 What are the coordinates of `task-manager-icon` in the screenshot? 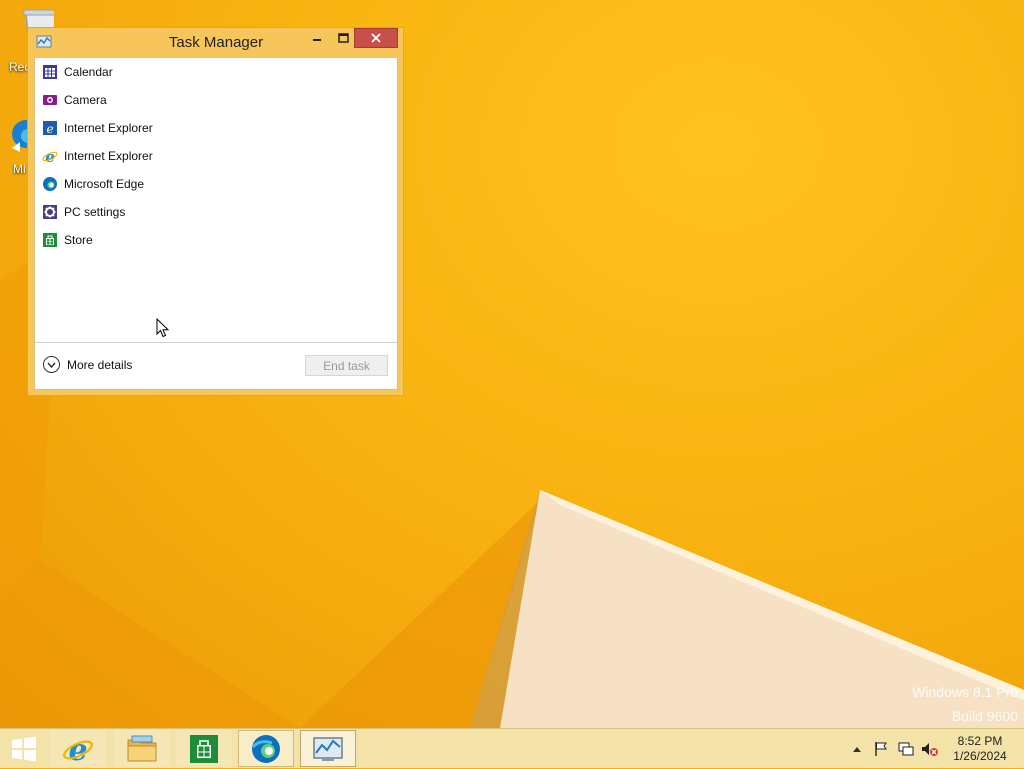 It's located at (328, 748).